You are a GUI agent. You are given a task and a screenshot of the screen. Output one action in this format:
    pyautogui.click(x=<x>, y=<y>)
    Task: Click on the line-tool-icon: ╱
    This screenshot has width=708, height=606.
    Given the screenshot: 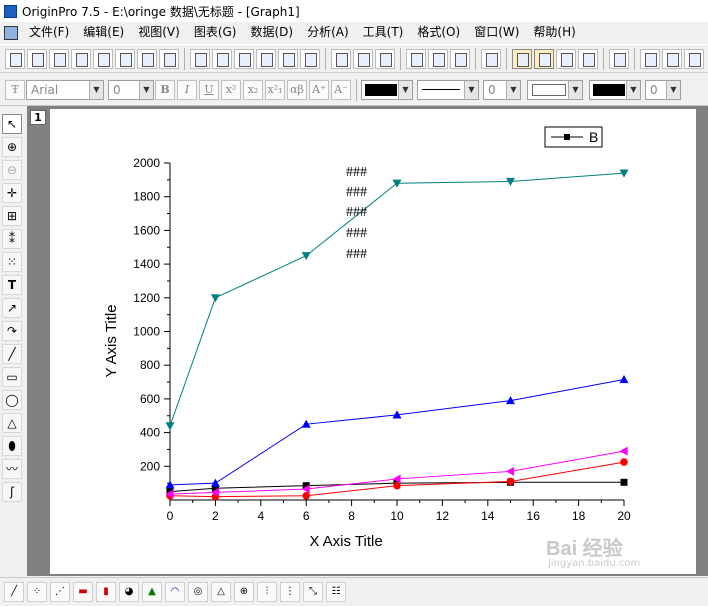 What is the action you would take?
    pyautogui.click(x=12, y=354)
    